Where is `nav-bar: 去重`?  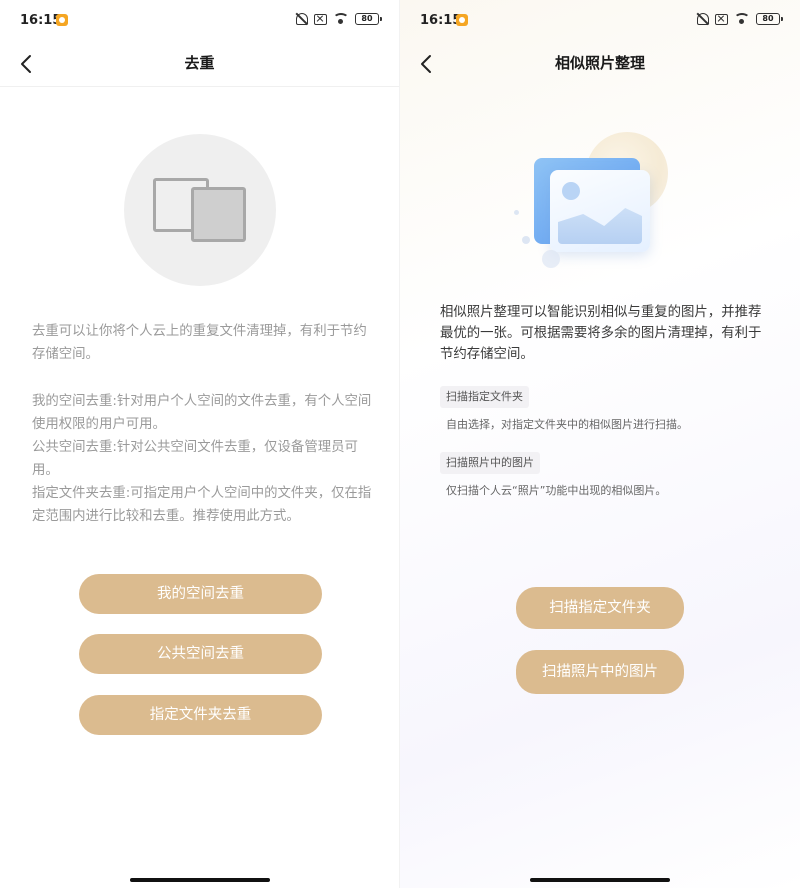
nav-bar: 去重 is located at coordinates (199, 64).